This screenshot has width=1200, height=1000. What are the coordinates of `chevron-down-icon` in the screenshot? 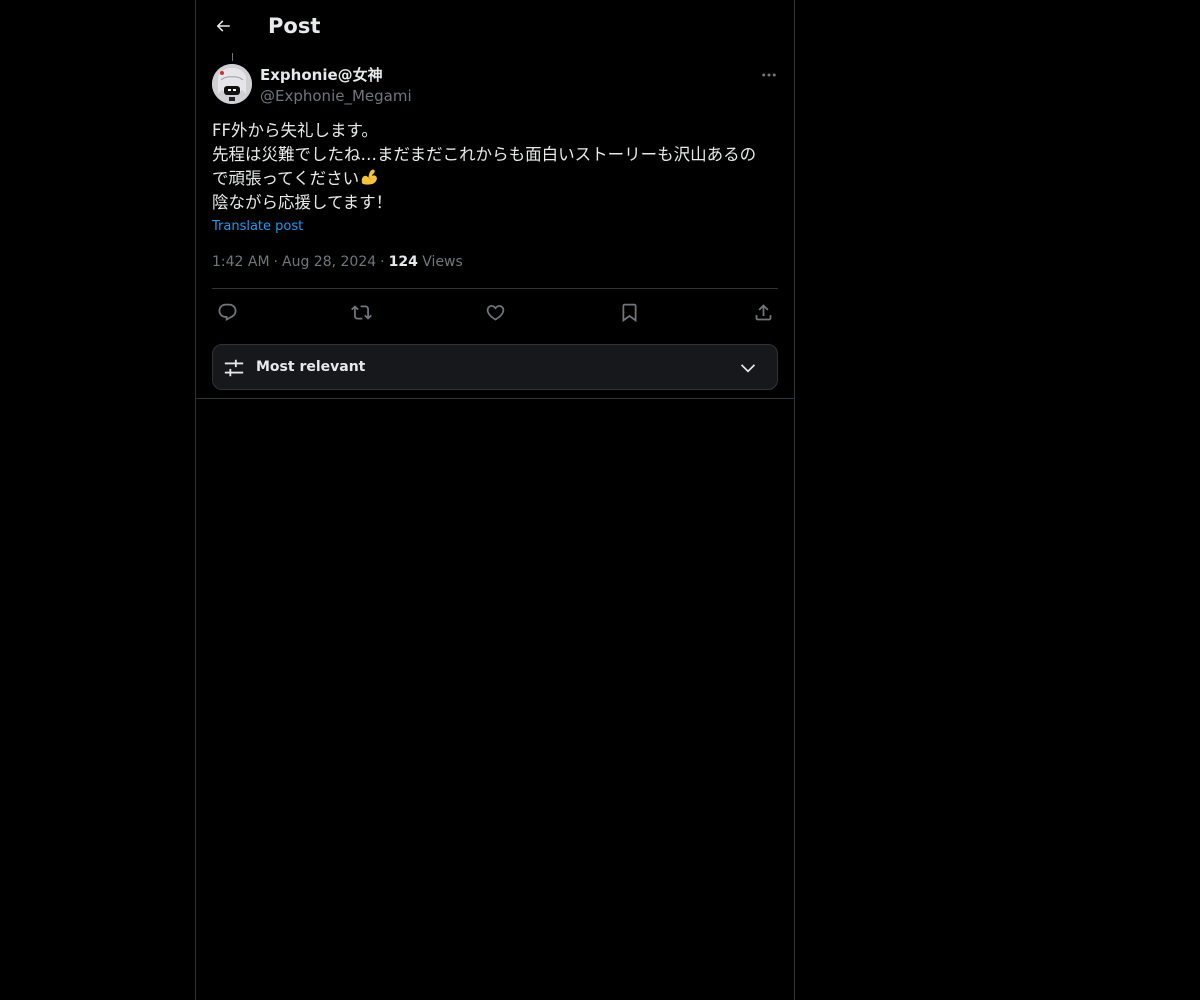 It's located at (748, 368).